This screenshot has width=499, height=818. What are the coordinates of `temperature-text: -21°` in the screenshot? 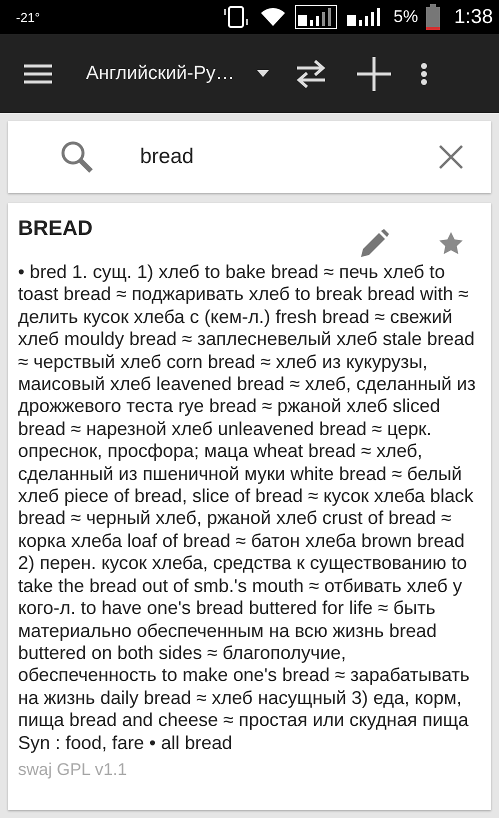 It's located at (28, 17).